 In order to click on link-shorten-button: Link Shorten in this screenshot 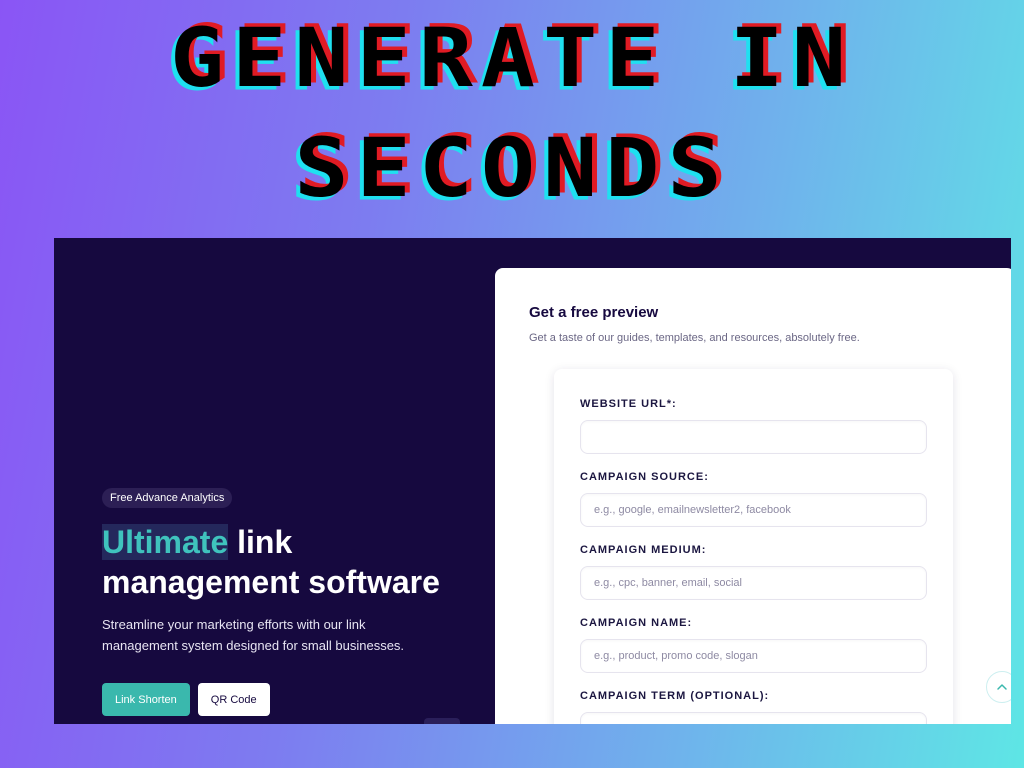, I will do `click(146, 699)`.